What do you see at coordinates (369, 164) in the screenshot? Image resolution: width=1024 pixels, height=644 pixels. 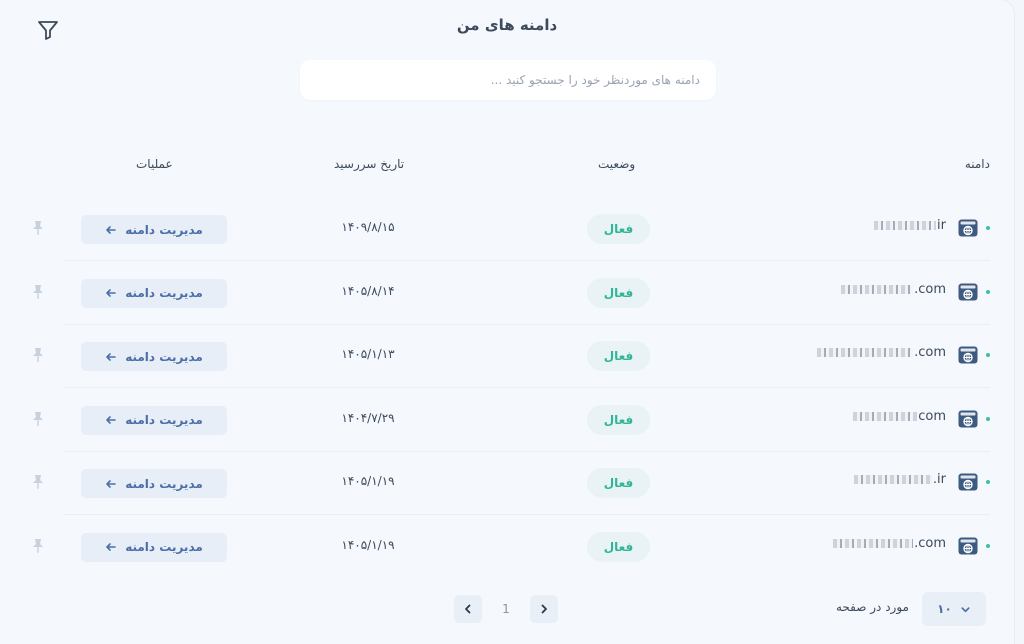 I see `column-header-expiry: تاریخ سررسید` at bounding box center [369, 164].